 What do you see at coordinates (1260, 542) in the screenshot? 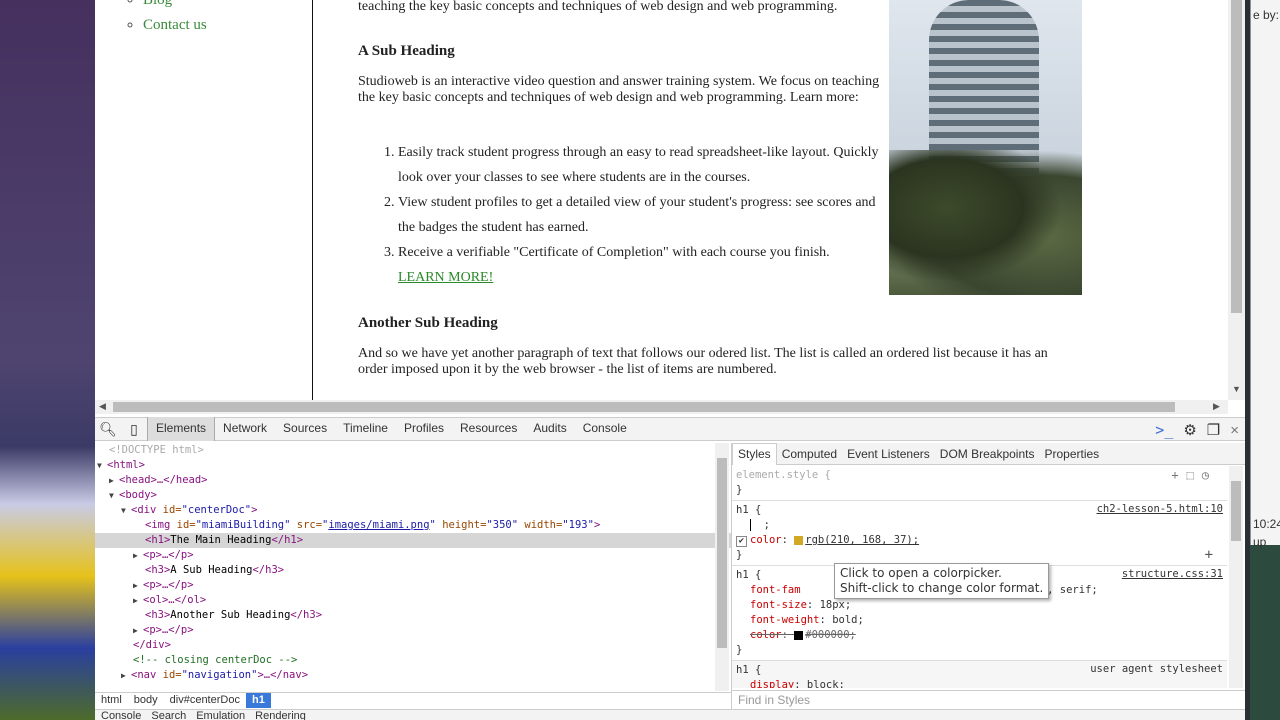
I see `bg-text: up` at bounding box center [1260, 542].